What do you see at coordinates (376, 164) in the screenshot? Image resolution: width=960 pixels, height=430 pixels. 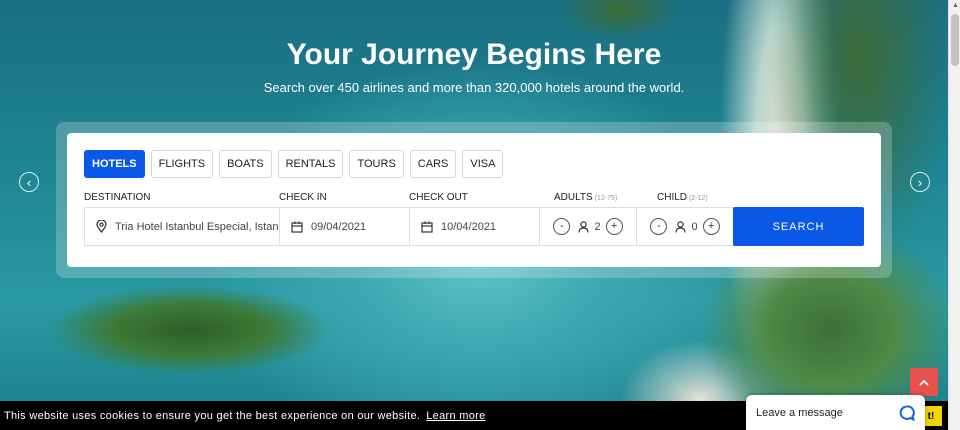 I see `tab-tours: TOURS` at bounding box center [376, 164].